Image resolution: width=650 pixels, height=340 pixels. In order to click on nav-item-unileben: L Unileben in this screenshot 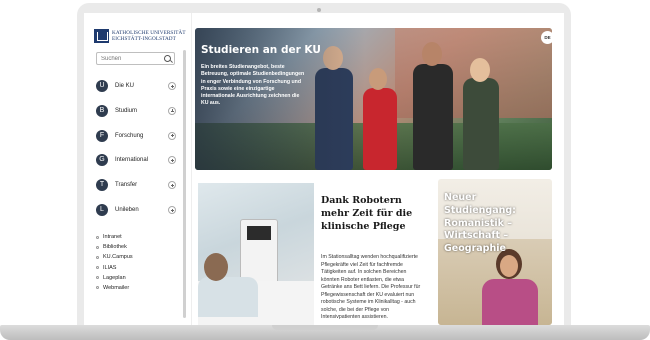, I will do `click(136, 209)`.